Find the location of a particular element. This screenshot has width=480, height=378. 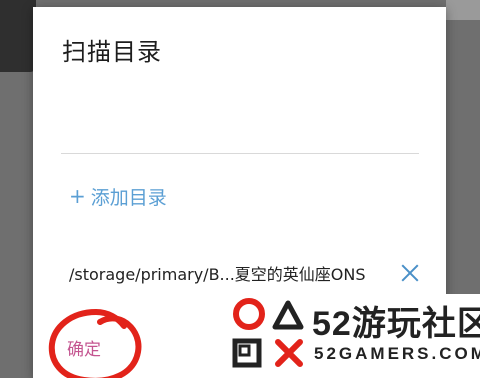

watermark-url: 52GAMERS.COM is located at coordinates (397, 353).